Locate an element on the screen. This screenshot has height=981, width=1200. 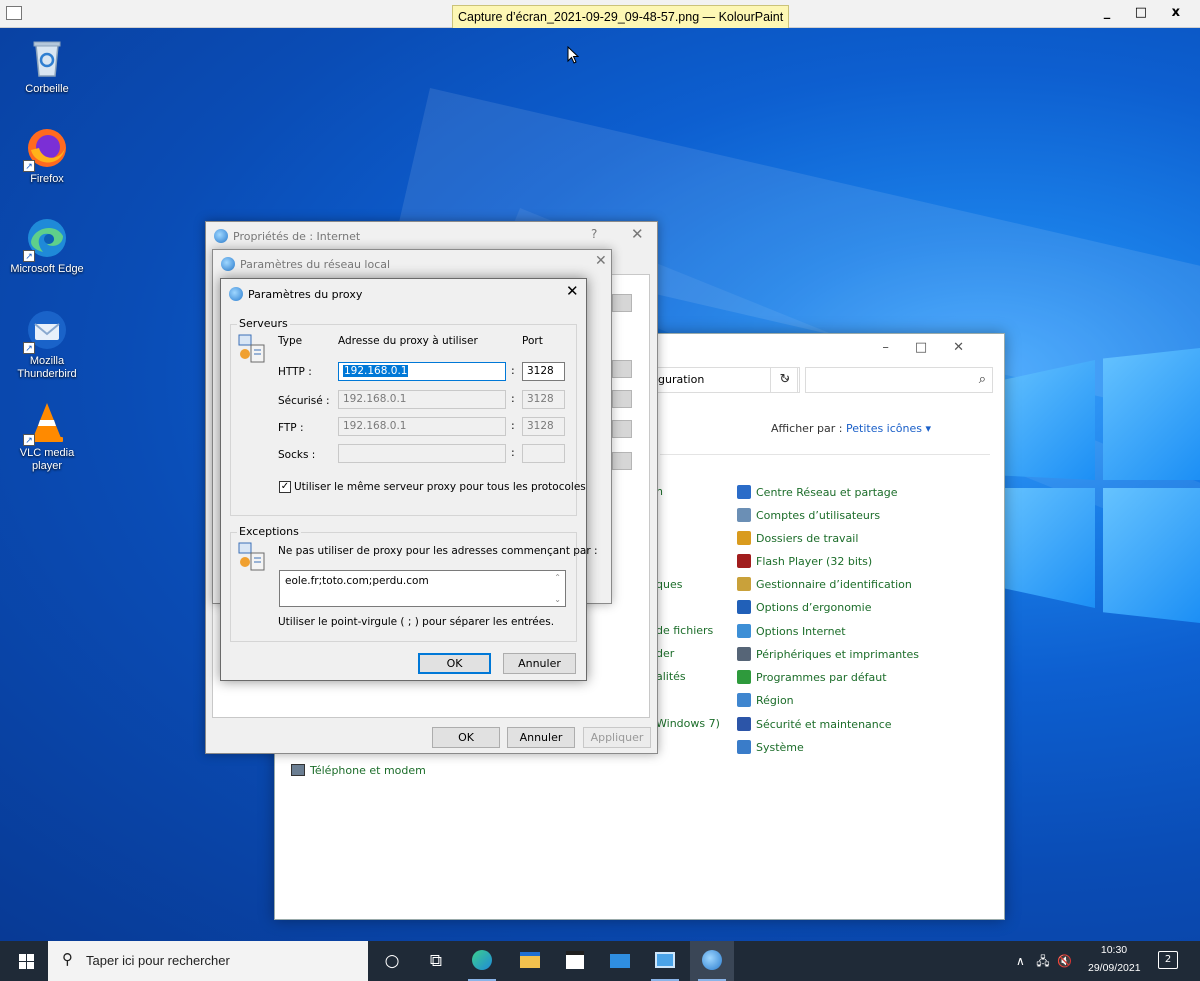
http-label: HTTP : is located at coordinates (295, 372).